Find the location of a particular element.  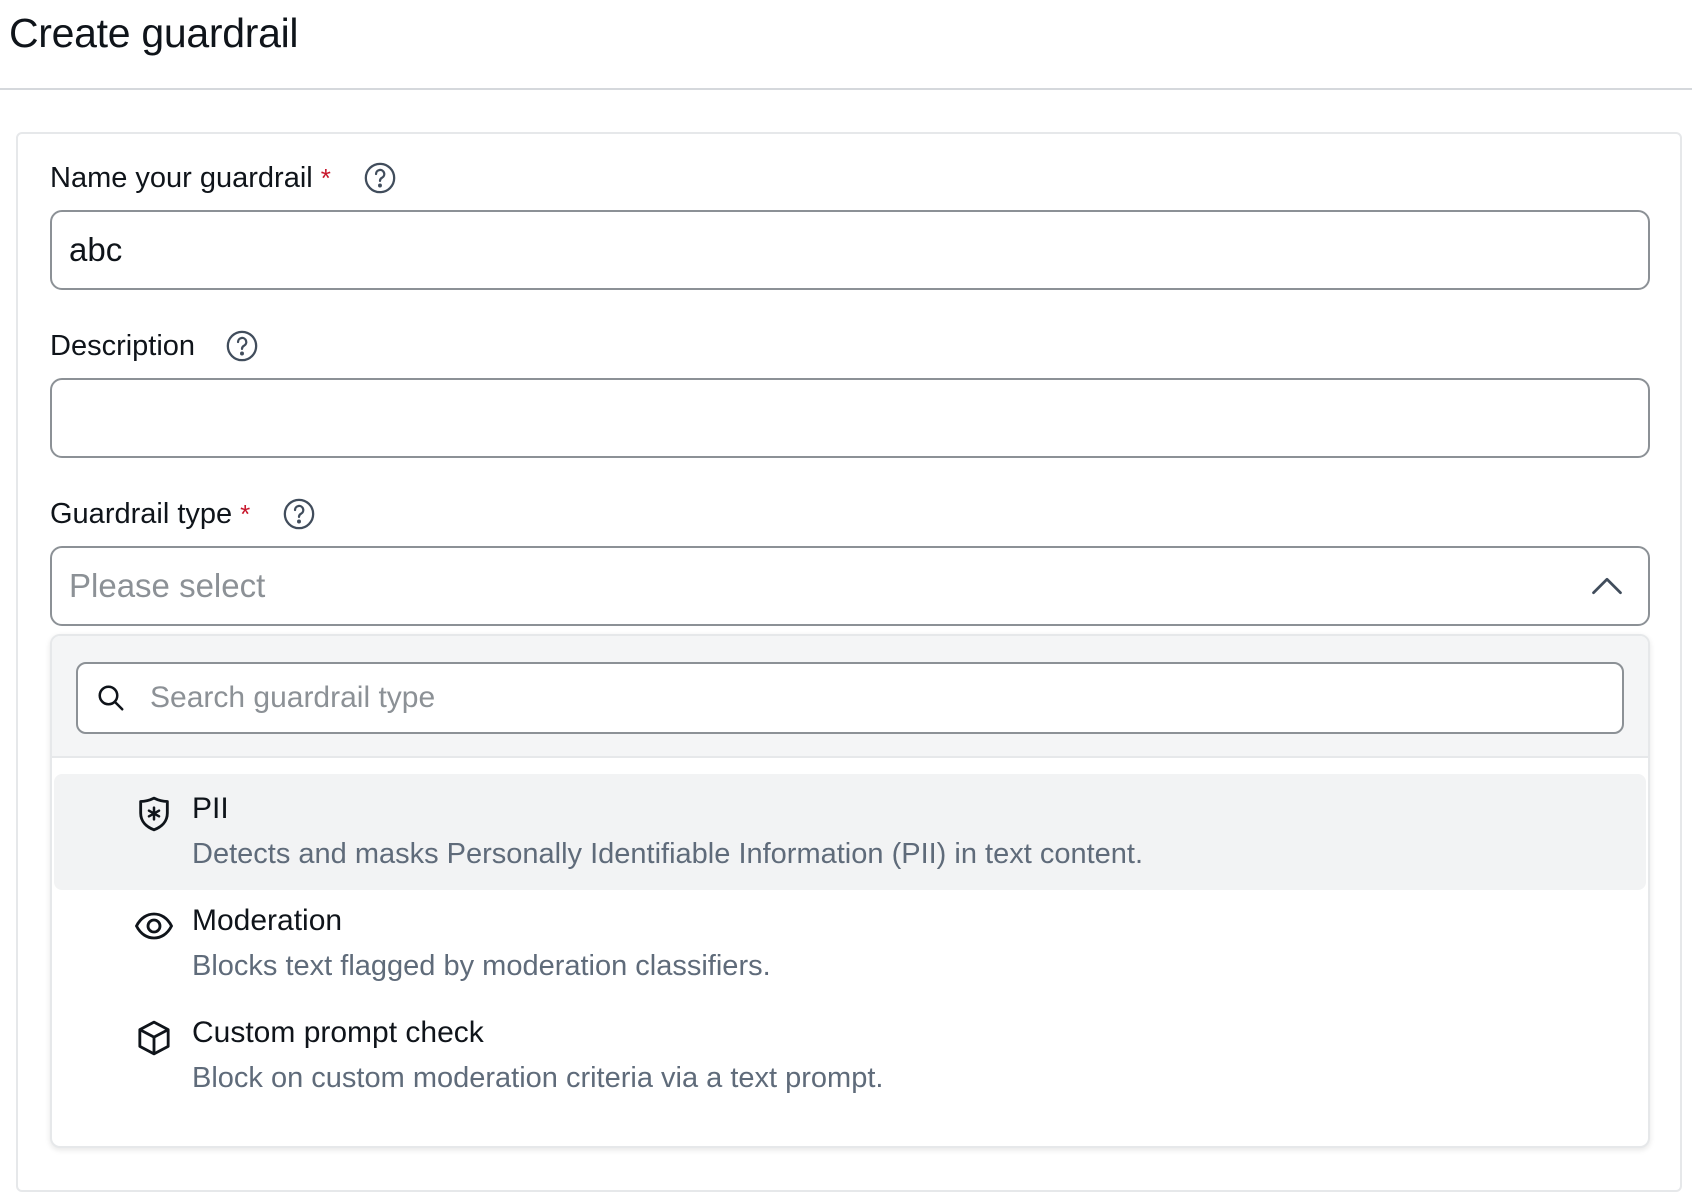

dropdown-search-area is located at coordinates (850, 697).